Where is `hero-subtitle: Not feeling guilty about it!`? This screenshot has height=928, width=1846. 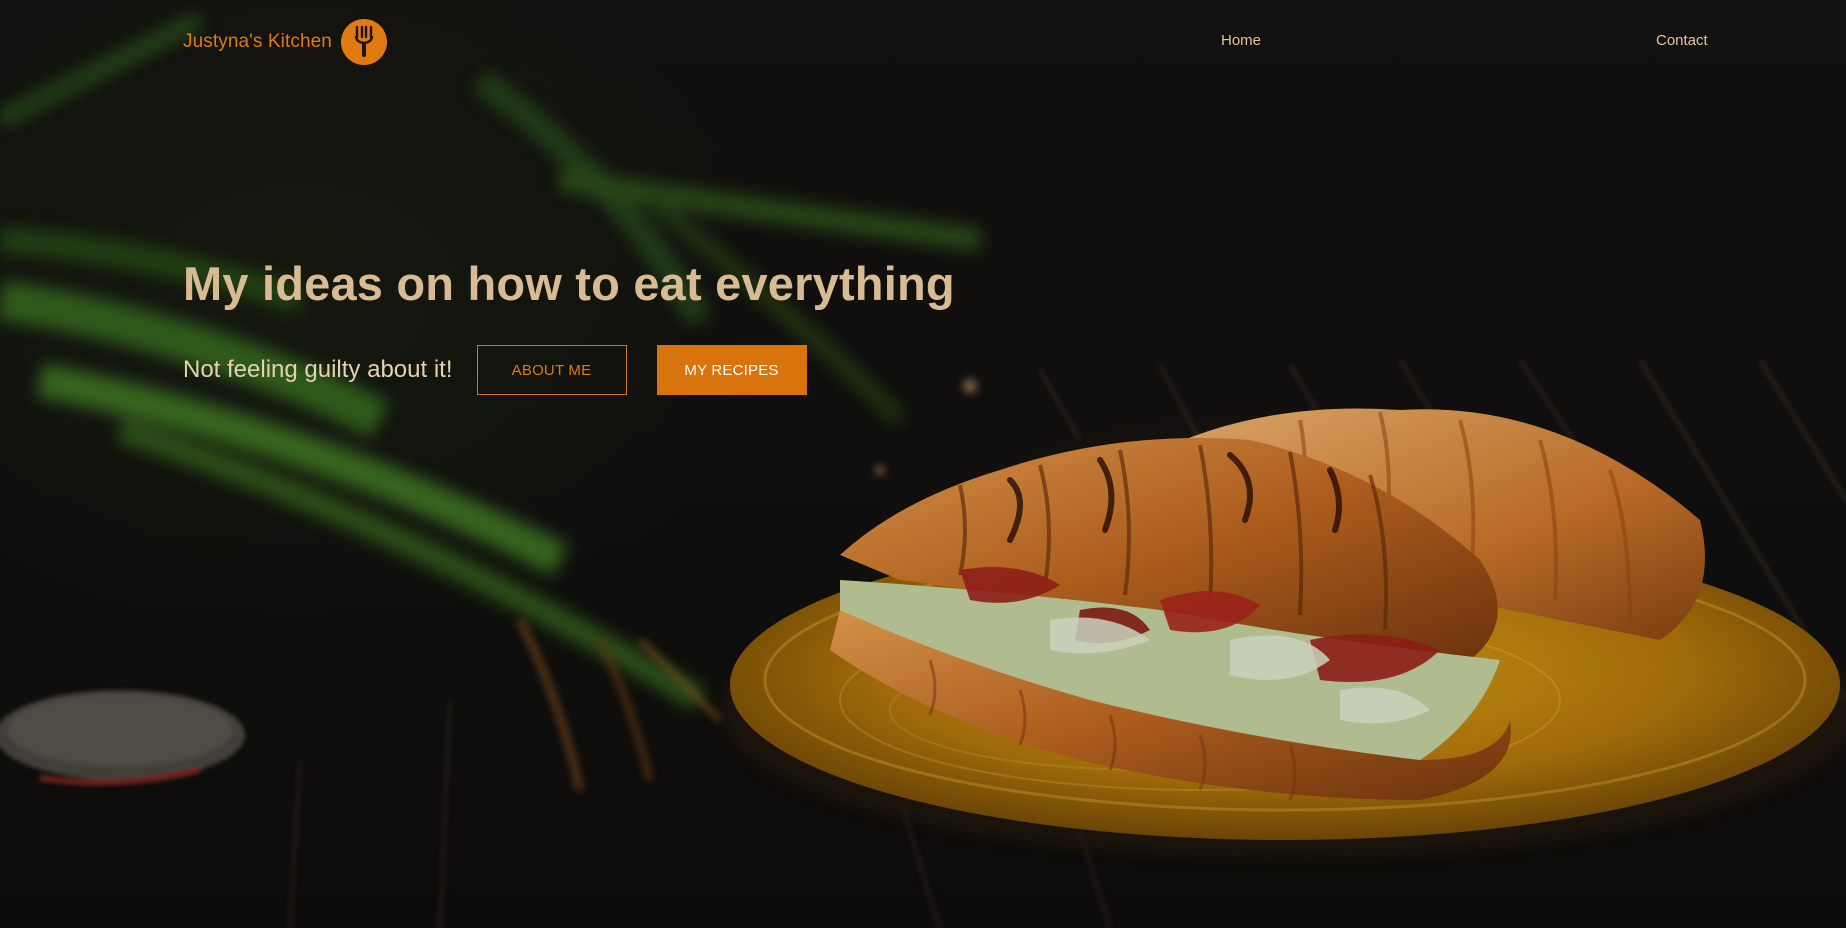
hero-subtitle: Not feeling guilty about it! is located at coordinates (318, 369).